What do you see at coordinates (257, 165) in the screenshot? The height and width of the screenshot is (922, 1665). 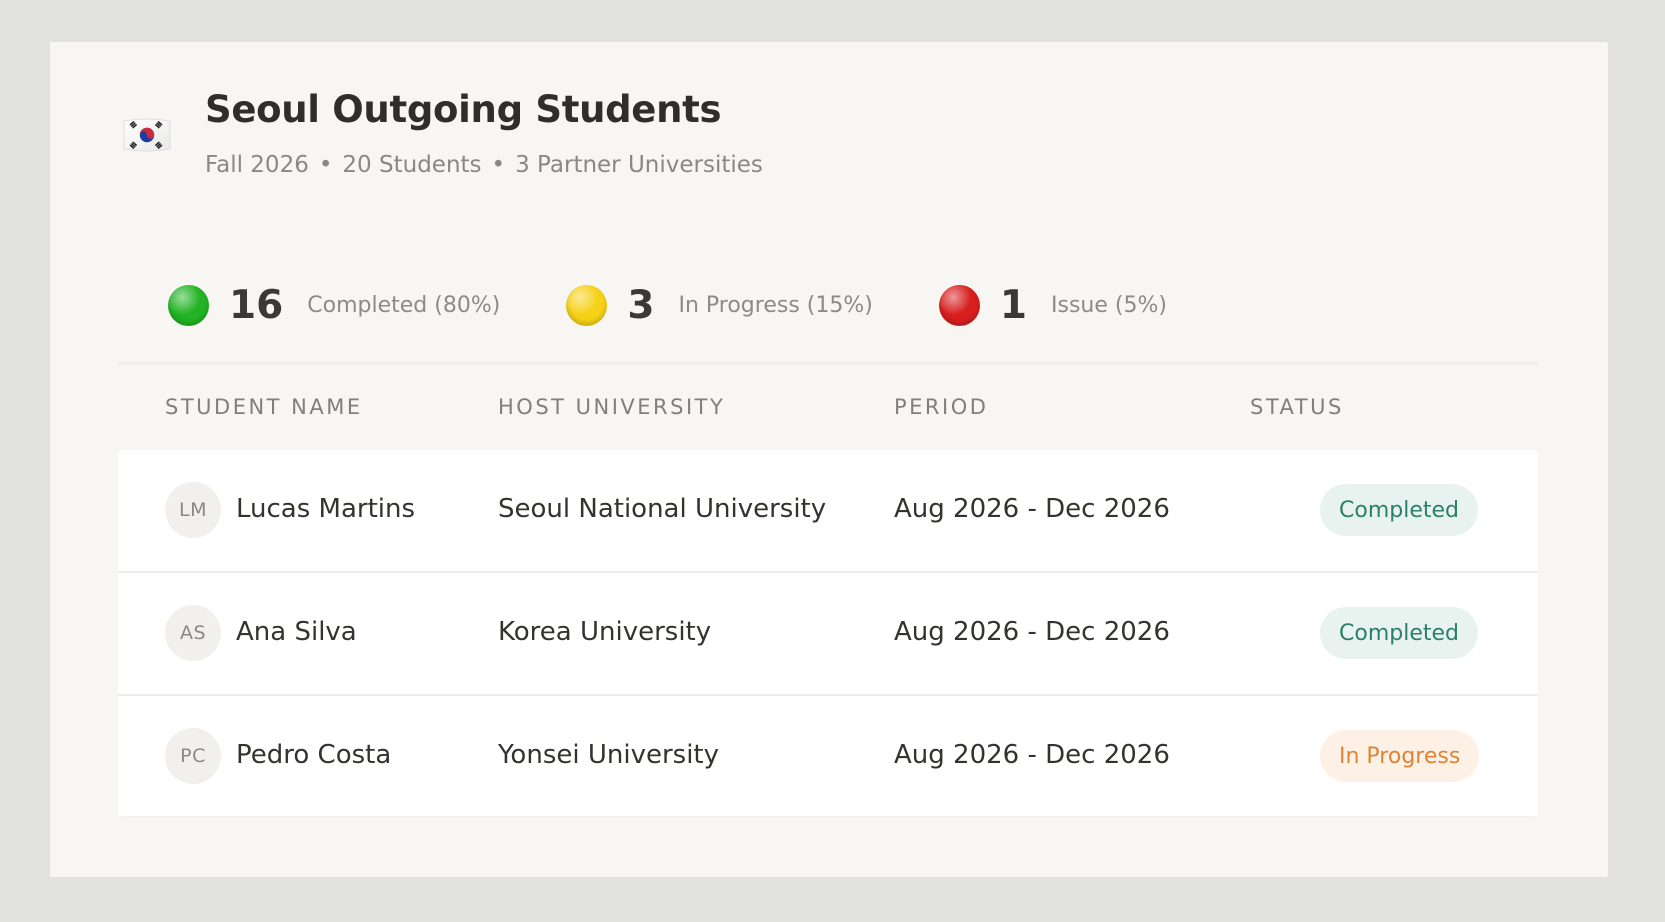 I see `term-label: Fall 2026` at bounding box center [257, 165].